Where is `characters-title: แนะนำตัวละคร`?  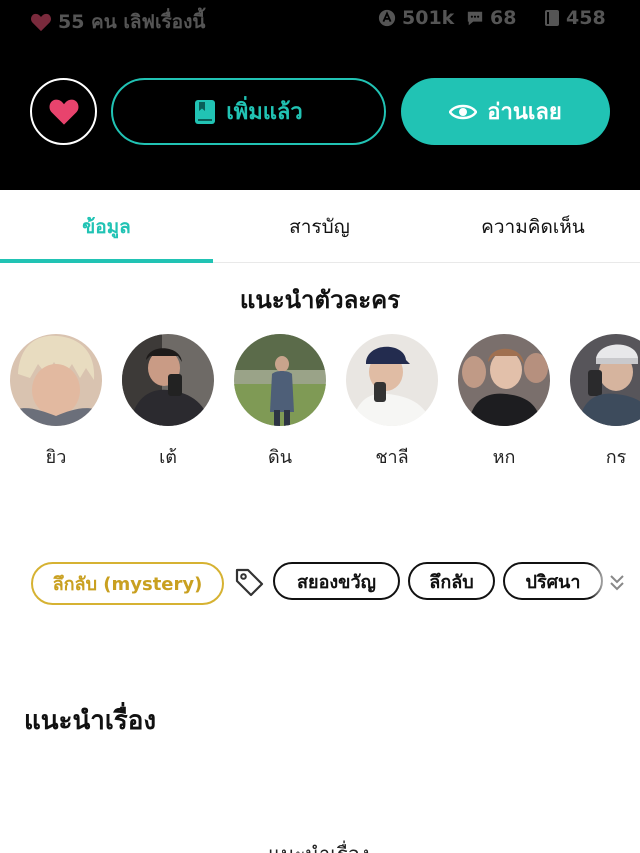 characters-title: แนะนำตัวละคร is located at coordinates (320, 300).